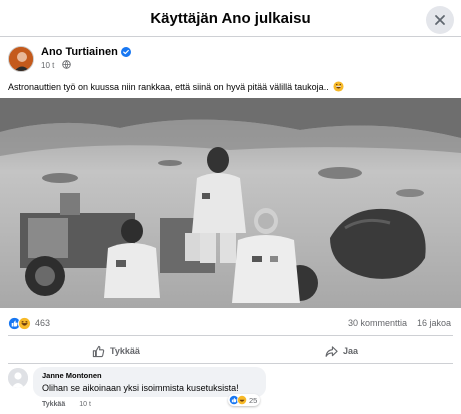 The width and height of the screenshot is (461, 414). Describe the element at coordinates (351, 351) in the screenshot. I see `share-button-label: Jaa` at that location.